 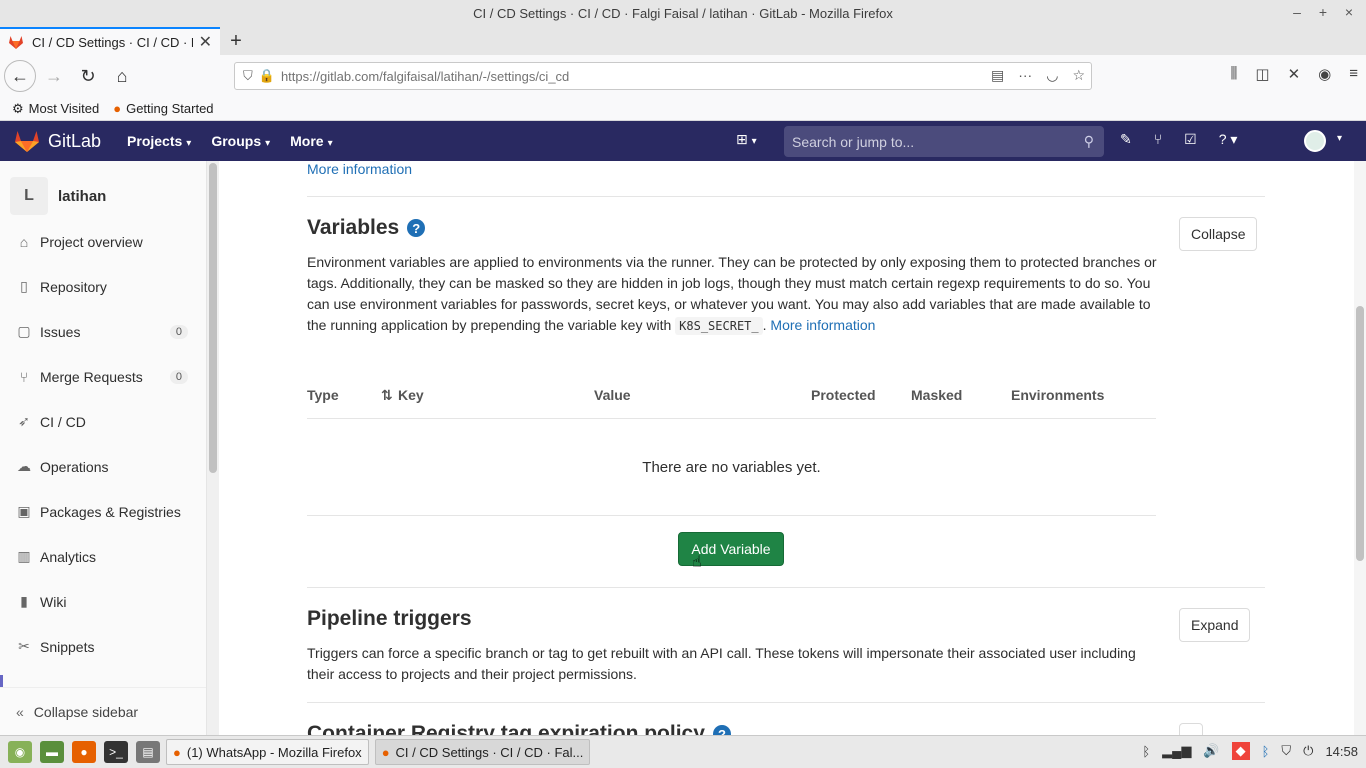 What do you see at coordinates (267, 76) in the screenshot?
I see `lock-icon: 🔒` at bounding box center [267, 76].